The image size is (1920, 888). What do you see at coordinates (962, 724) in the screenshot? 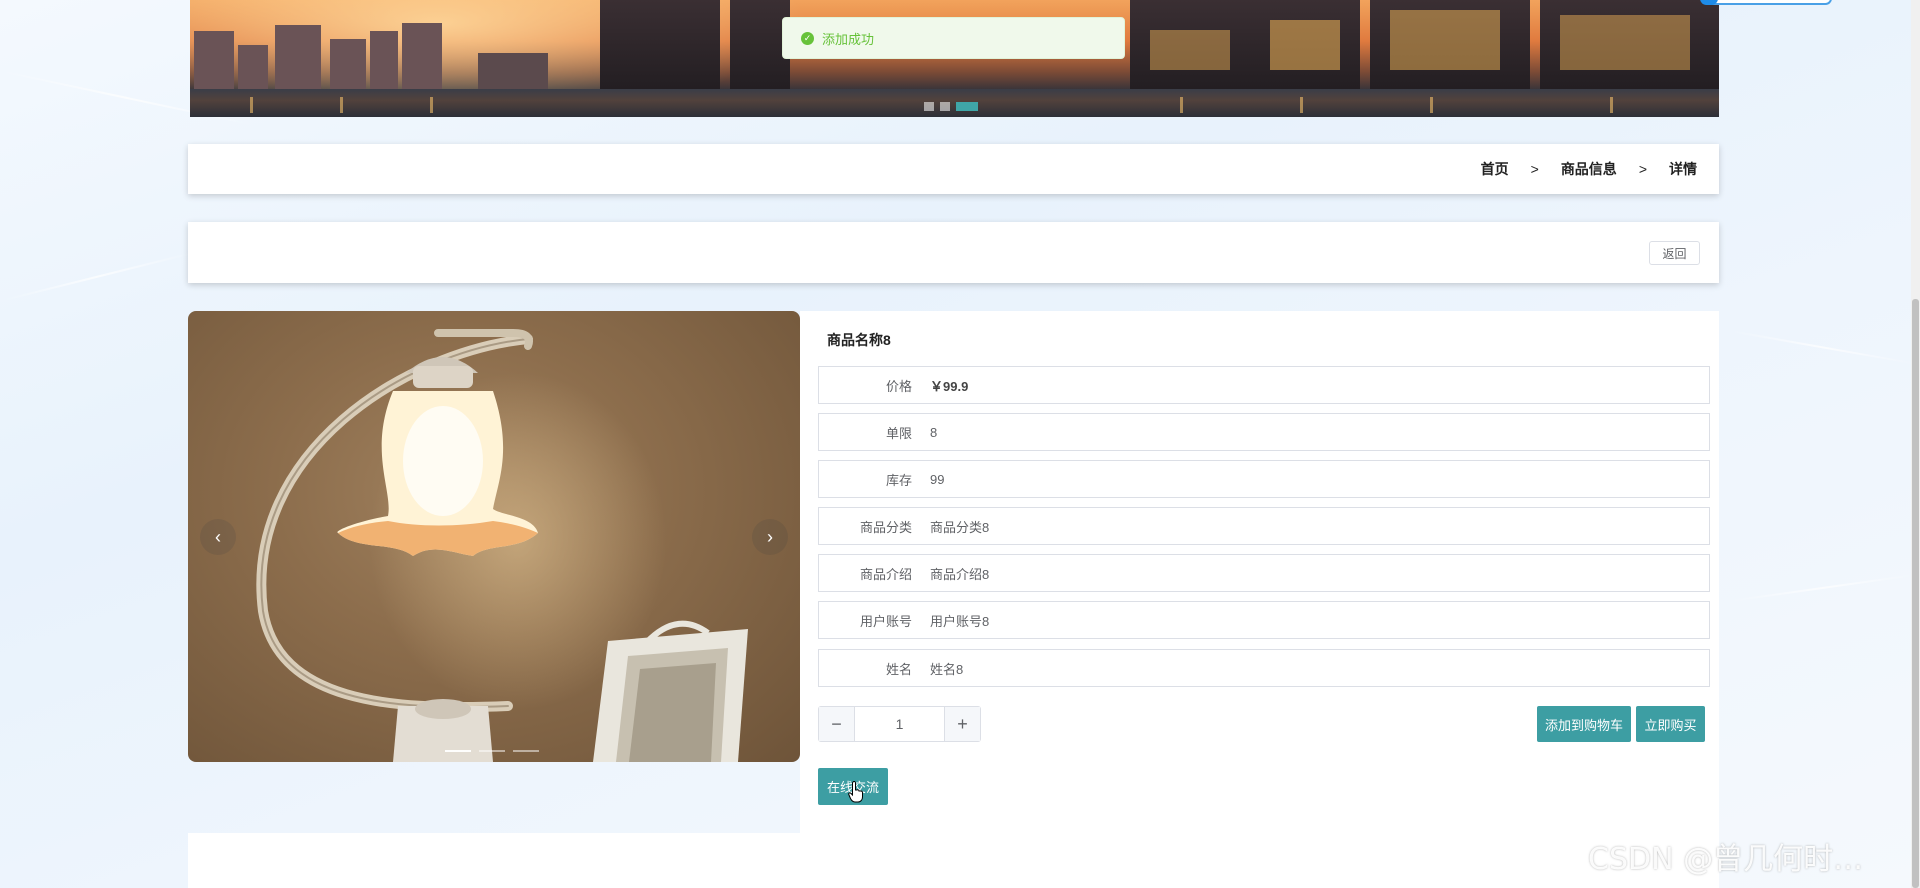
I see `quantity-increase-button: +` at bounding box center [962, 724].